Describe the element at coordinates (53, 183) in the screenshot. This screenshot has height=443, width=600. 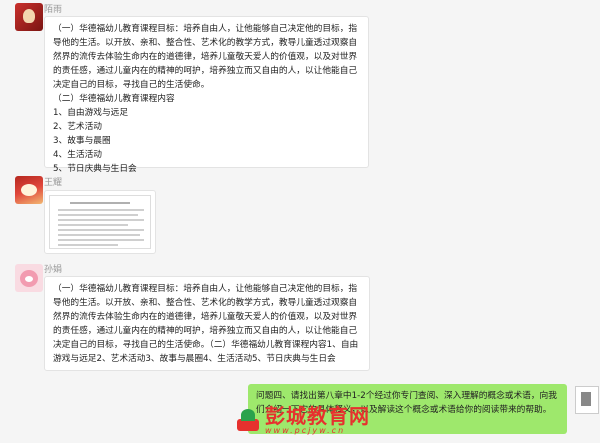
I see `sender-name: 王耀` at that location.